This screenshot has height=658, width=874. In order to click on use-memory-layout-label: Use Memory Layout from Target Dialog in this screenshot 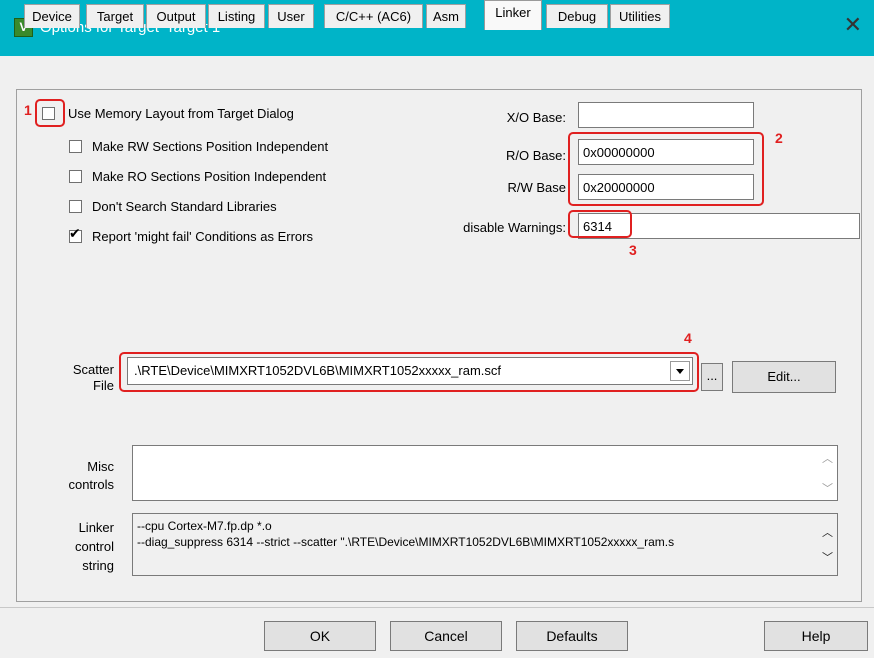, I will do `click(181, 113)`.